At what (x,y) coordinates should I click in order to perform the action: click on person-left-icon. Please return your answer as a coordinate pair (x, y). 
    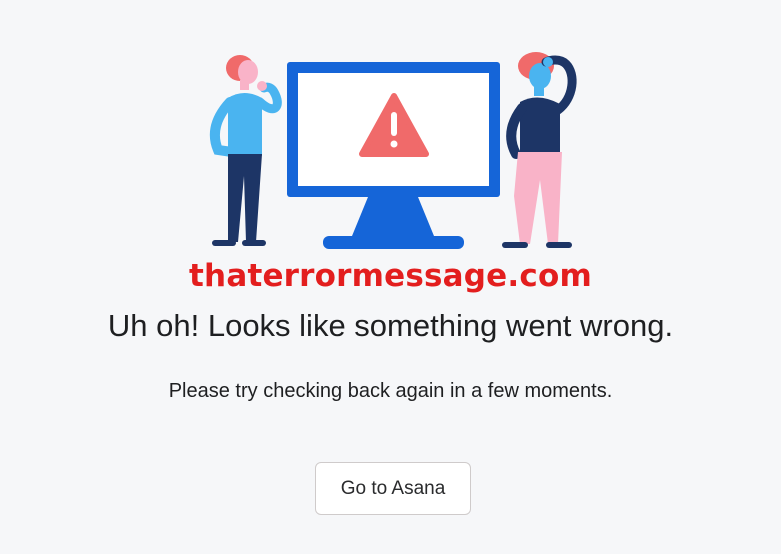
    Looking at the image, I should click on (246, 150).